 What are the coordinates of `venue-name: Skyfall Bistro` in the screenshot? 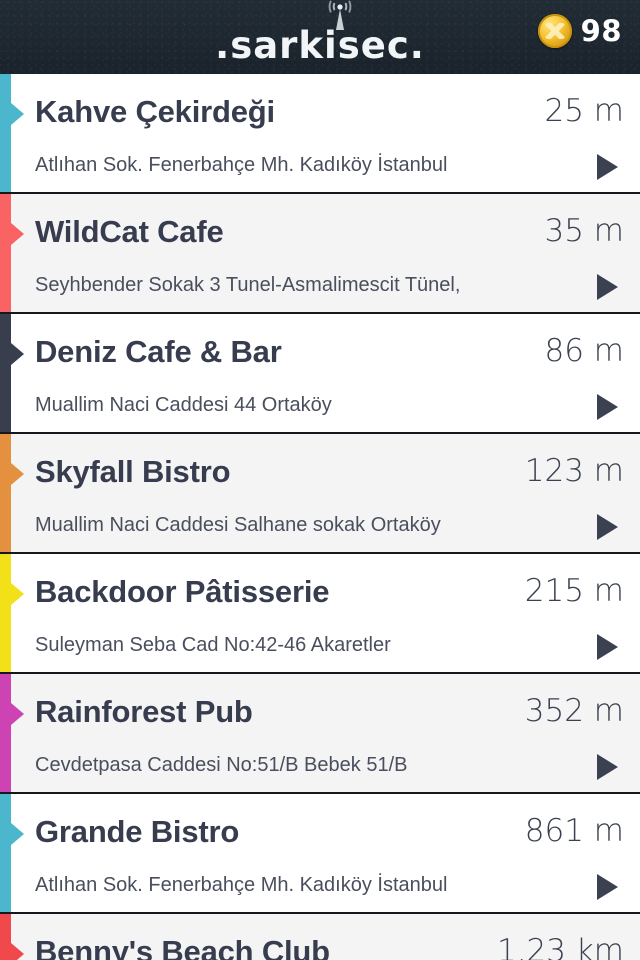 It's located at (133, 471).